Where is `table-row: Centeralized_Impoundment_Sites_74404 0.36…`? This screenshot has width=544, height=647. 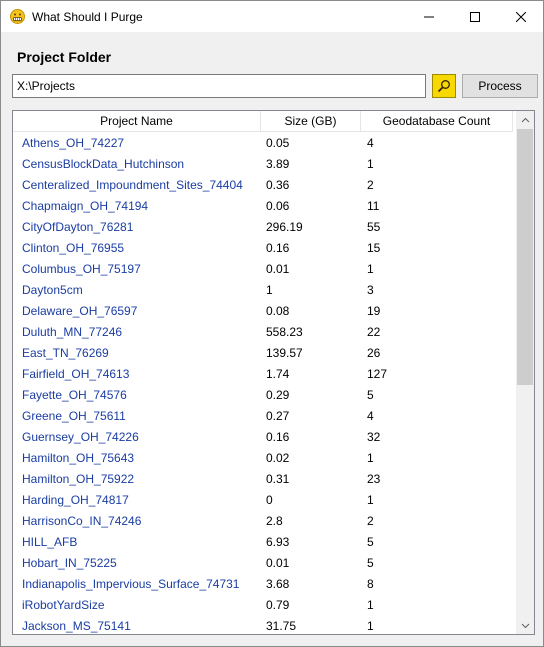 table-row: Centeralized_Impoundment_Sites_74404 0.36… is located at coordinates (263, 185).